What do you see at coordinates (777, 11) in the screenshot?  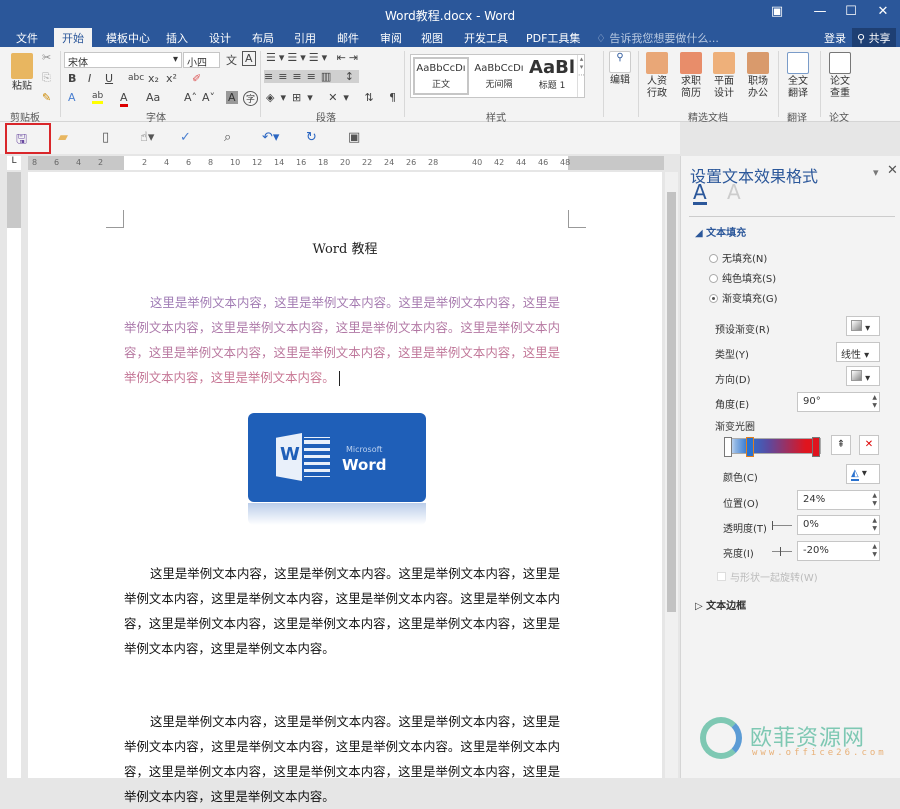 I see `ribbon-display-button: ▣` at bounding box center [777, 11].